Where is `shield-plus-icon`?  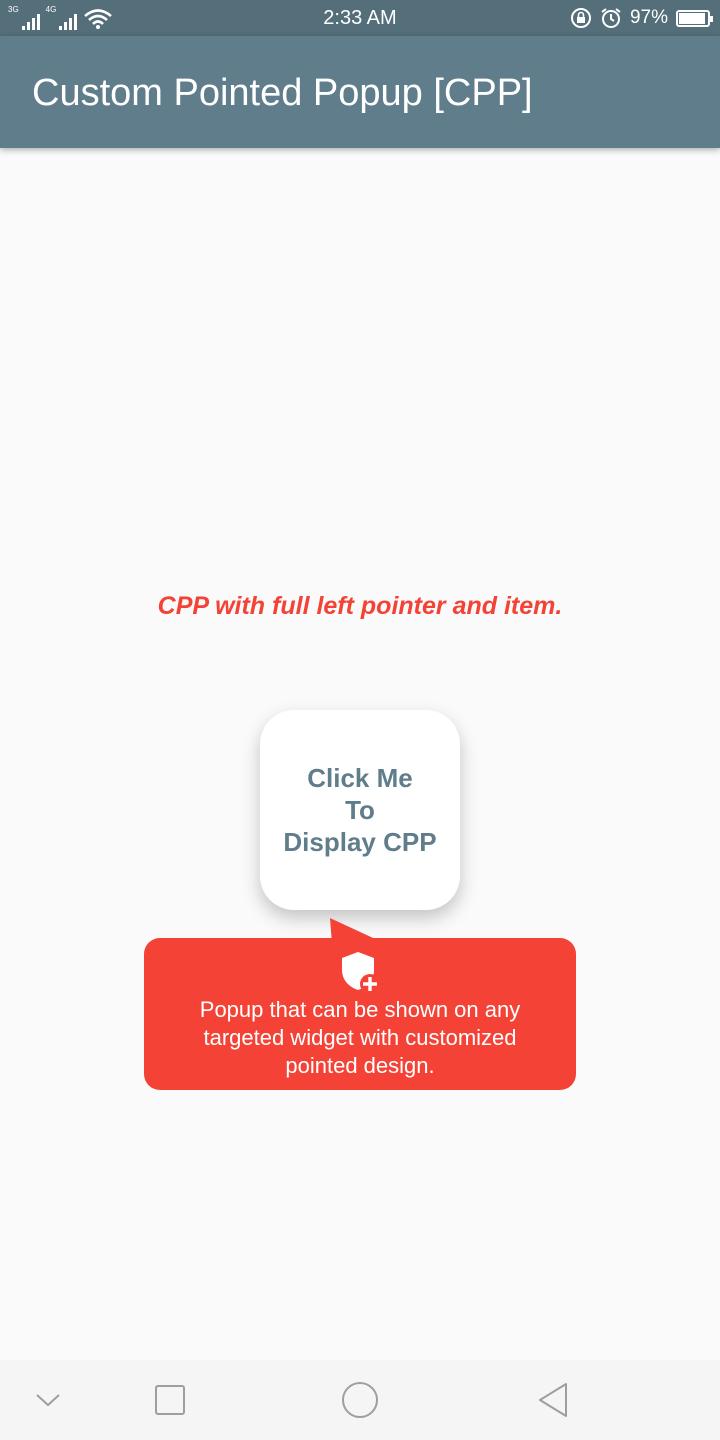
shield-plus-icon is located at coordinates (361, 973).